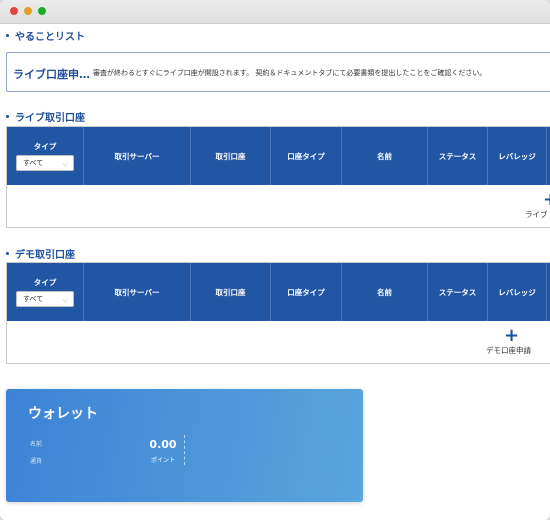 This screenshot has width=550, height=520. I want to click on wallet-card: ウォレット 名前 通貨 0.00 ポイント, so click(184, 445).